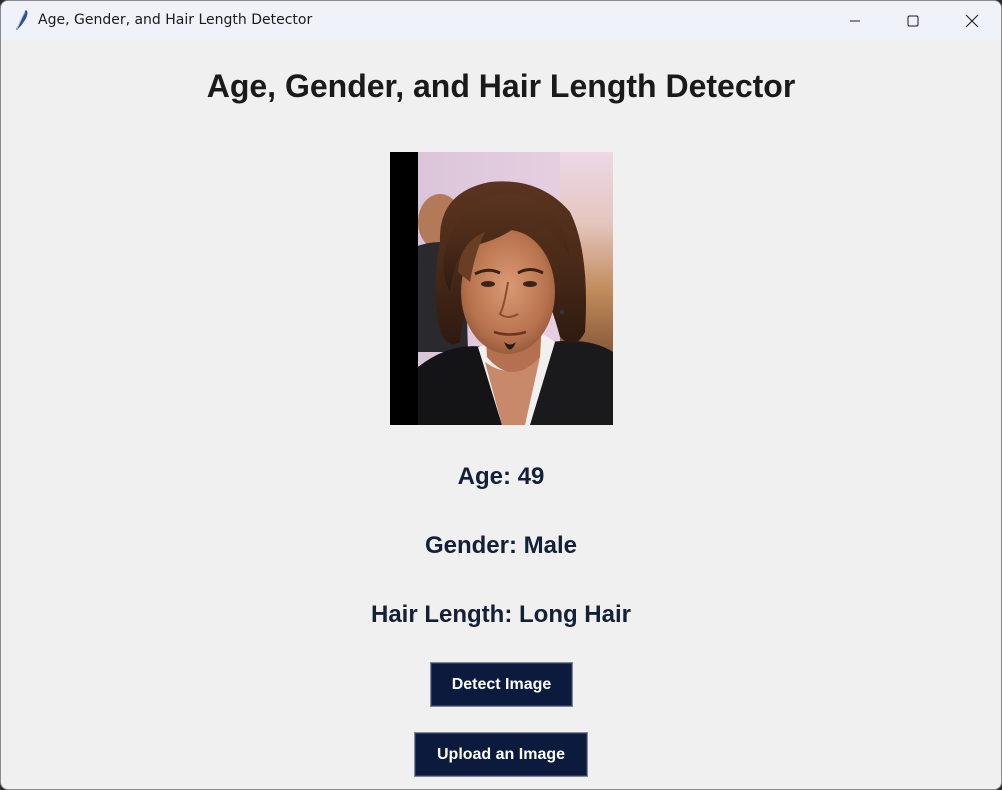 The width and height of the screenshot is (1002, 790). I want to click on minimize-icon, so click(855, 20).